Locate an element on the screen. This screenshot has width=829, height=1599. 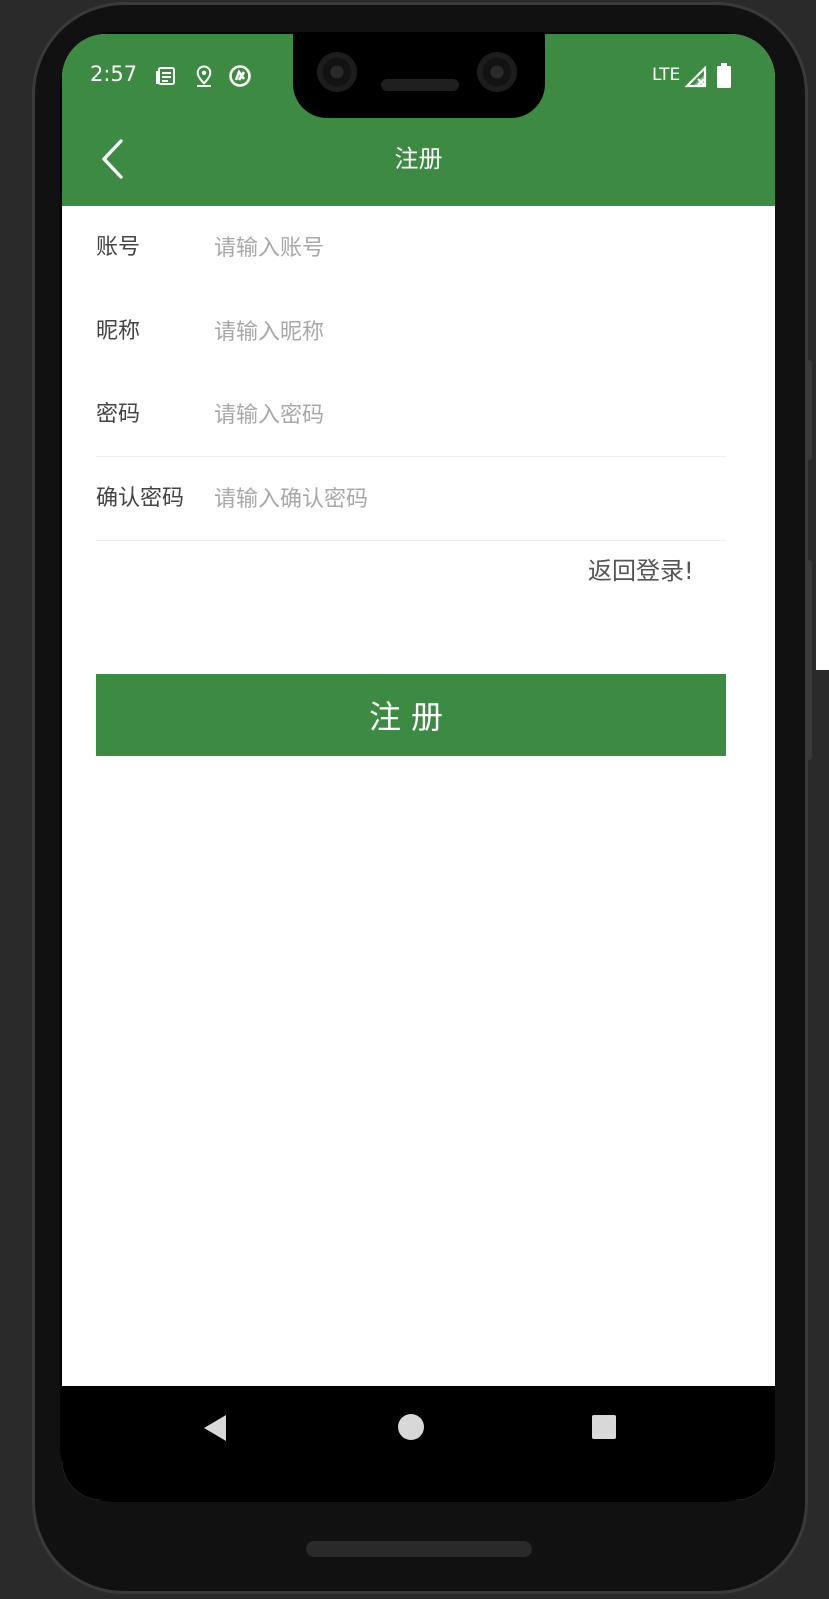
page-title: 注册 is located at coordinates (418, 159).